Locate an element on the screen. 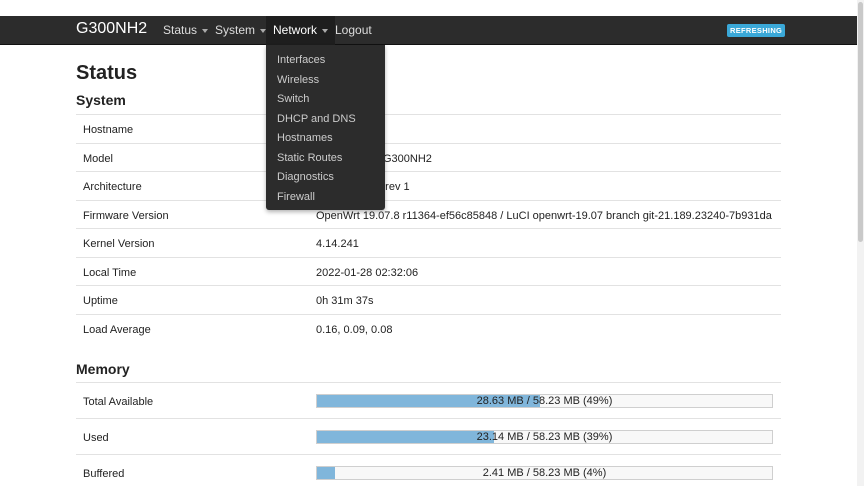  scrollbar-thumb is located at coordinates (860, 122).